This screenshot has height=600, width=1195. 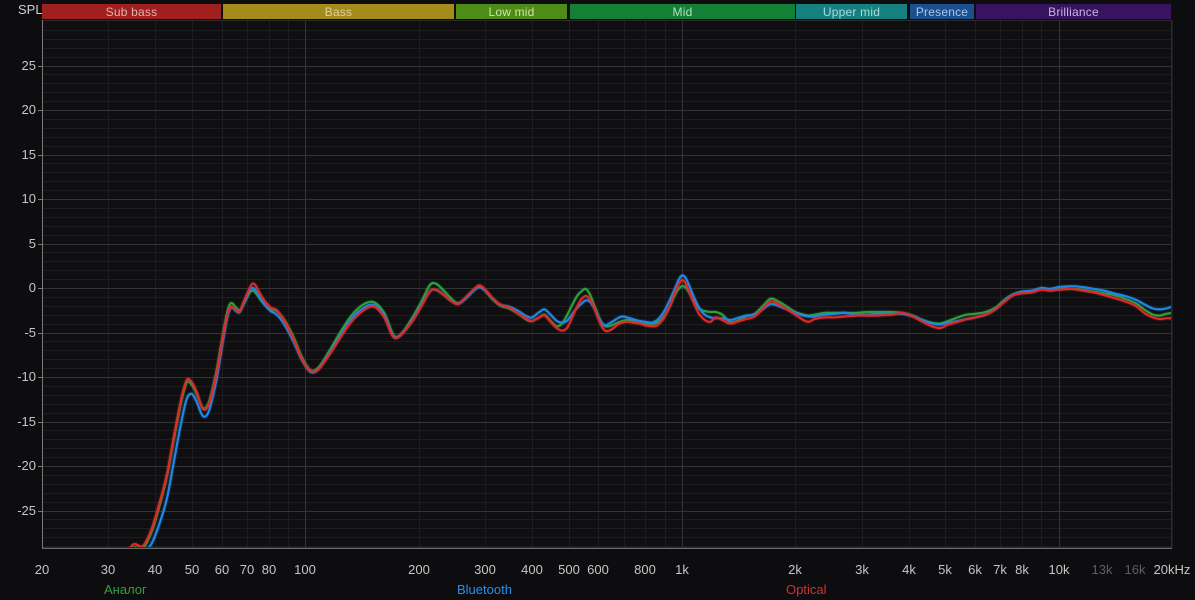 What do you see at coordinates (155, 569) in the screenshot?
I see `x-tick-label-40: 40` at bounding box center [155, 569].